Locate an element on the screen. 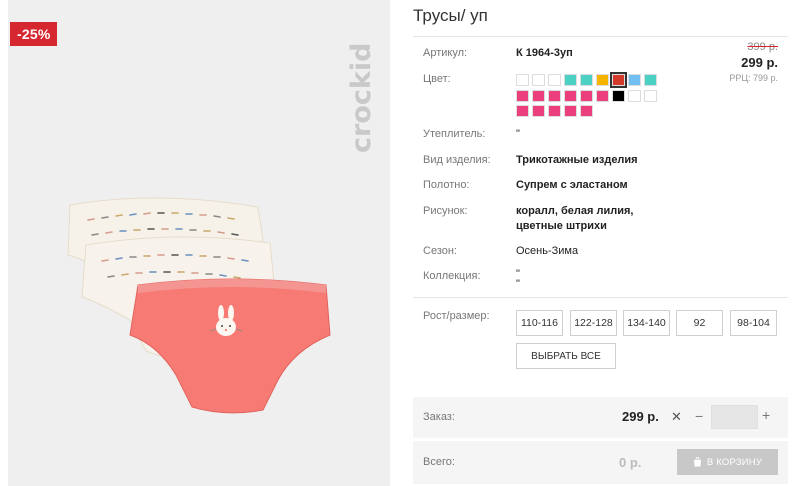  brand-logo: crockid is located at coordinates (358, 88).